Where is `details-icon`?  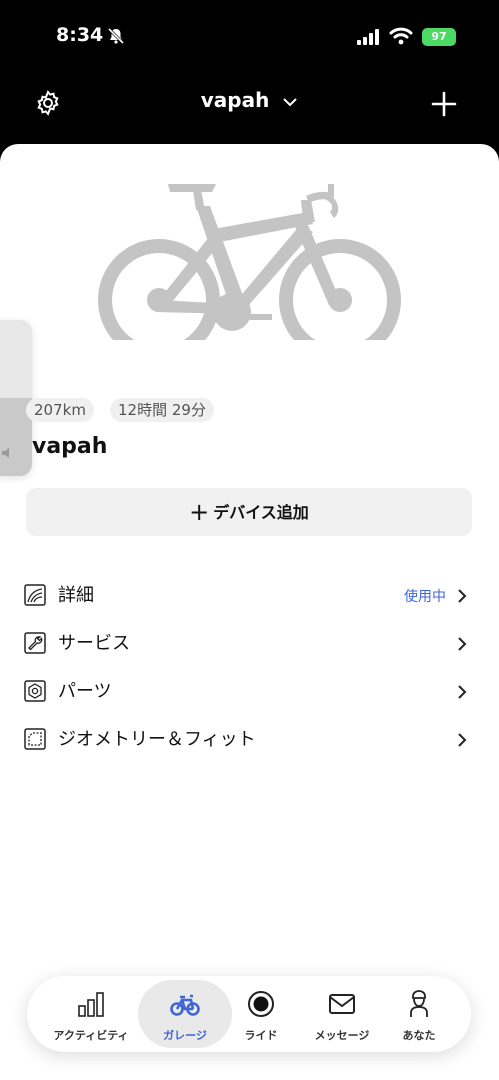 details-icon is located at coordinates (35, 595).